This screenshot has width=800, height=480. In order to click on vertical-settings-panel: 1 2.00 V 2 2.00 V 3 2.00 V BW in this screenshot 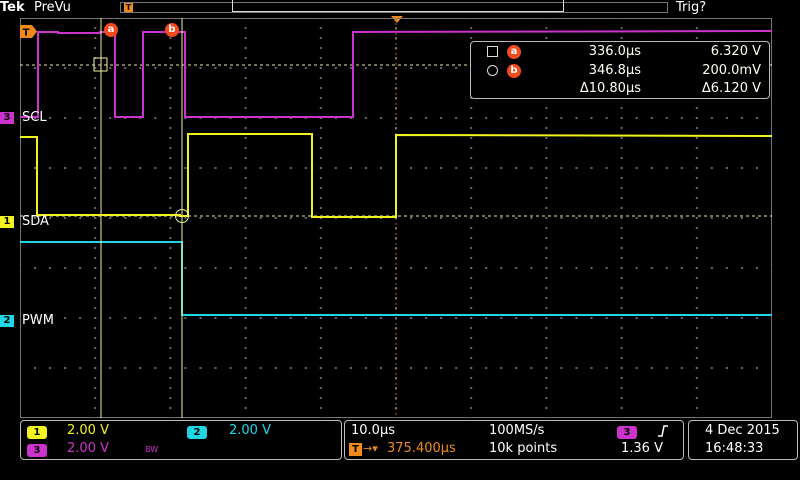, I will do `click(181, 440)`.